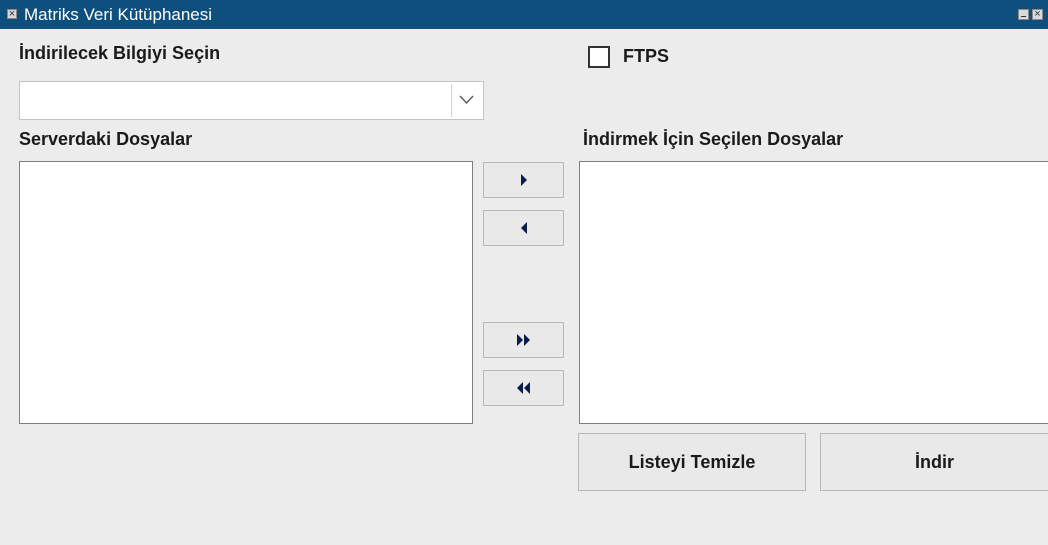 The image size is (1048, 545). Describe the element at coordinates (599, 57) in the screenshot. I see `ftps-checkbox` at that location.